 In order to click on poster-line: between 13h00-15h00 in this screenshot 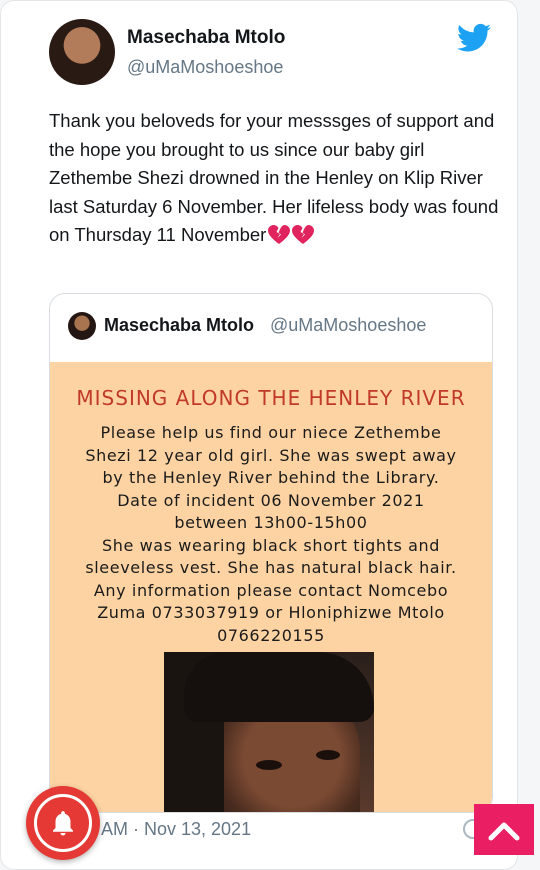, I will do `click(271, 522)`.